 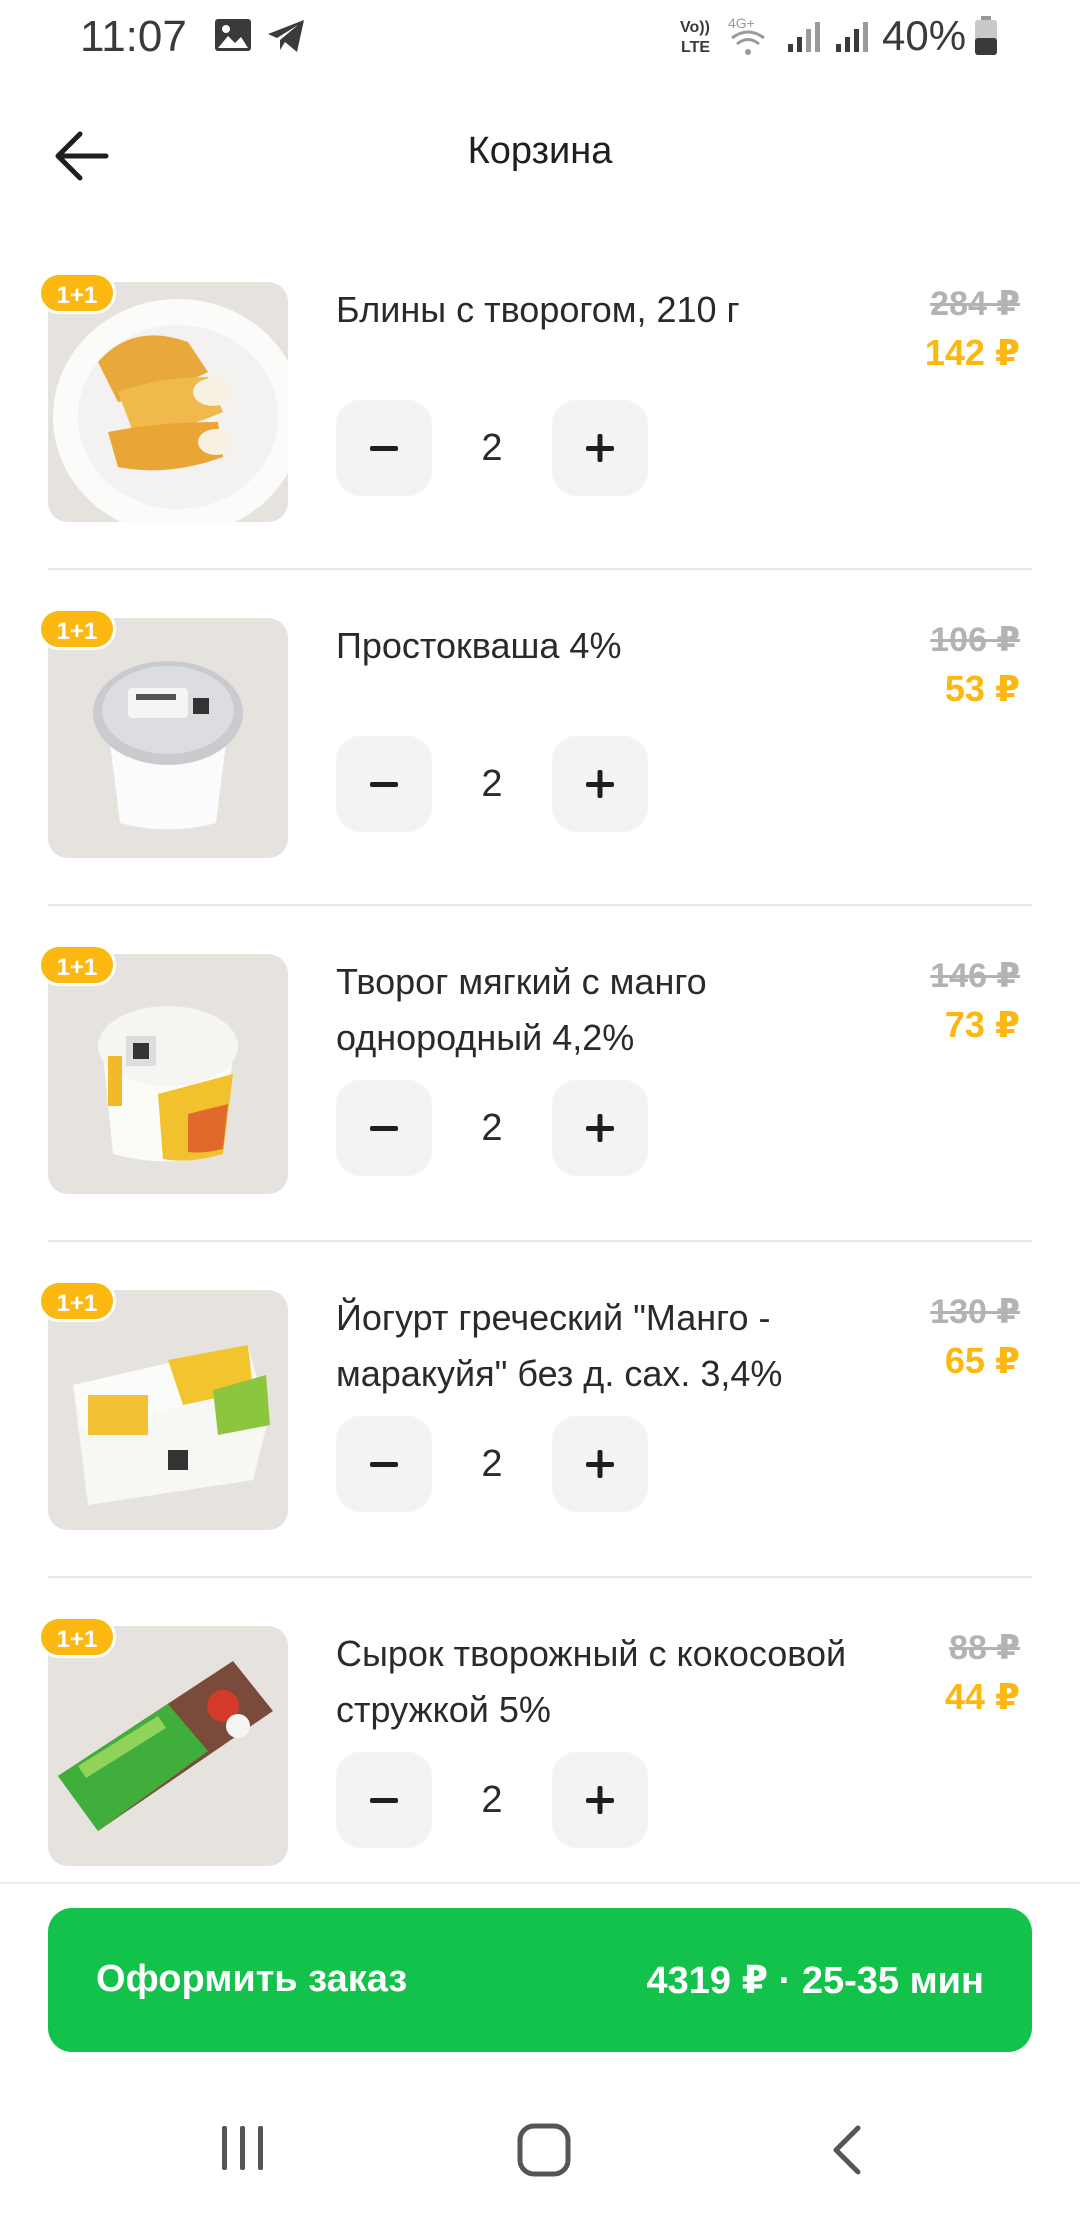 I want to click on old-price: 130 ₽, so click(x=975, y=1312).